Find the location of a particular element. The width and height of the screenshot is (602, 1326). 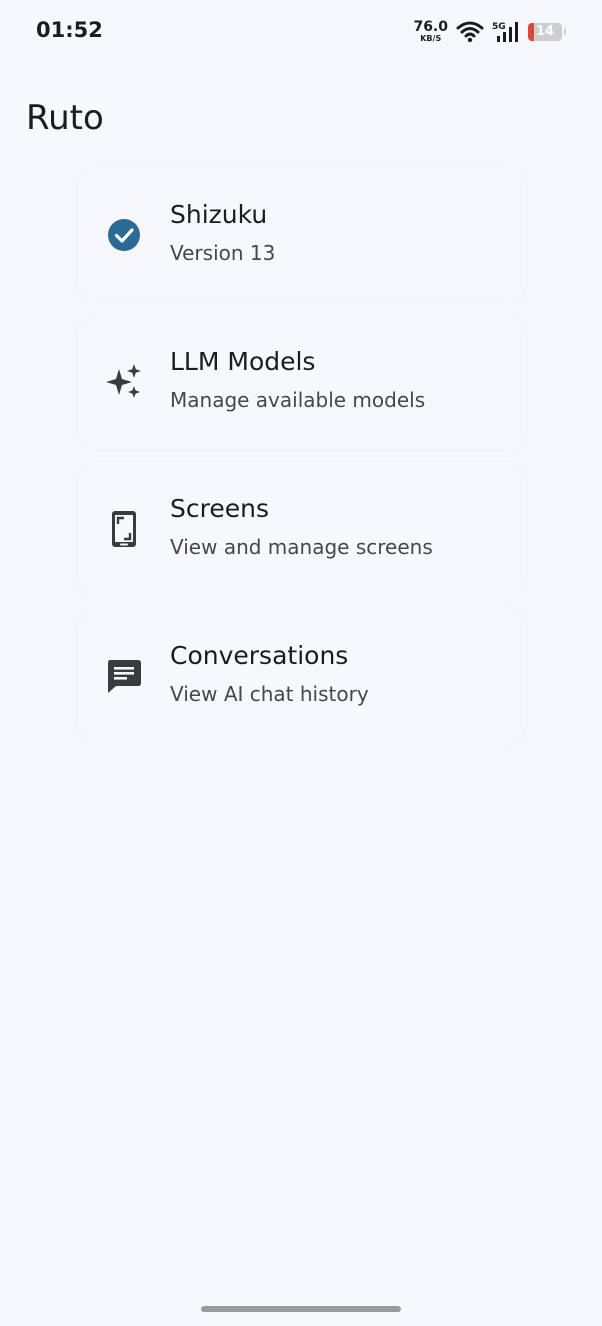

menu-item-subtitle: View AI chat history is located at coordinates (269, 694).